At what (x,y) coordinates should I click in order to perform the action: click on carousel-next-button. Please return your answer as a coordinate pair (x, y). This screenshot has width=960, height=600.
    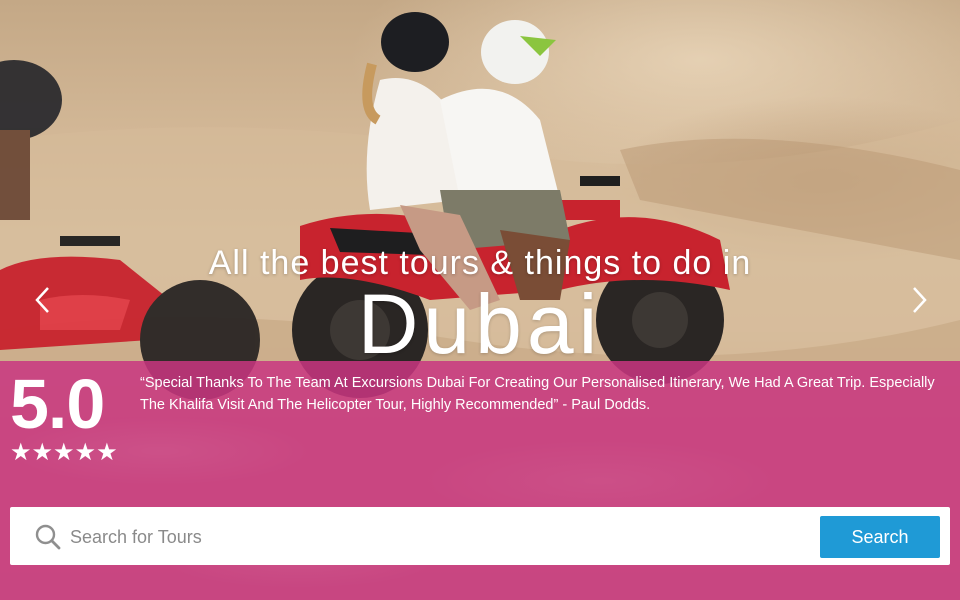
    Looking at the image, I should click on (919, 300).